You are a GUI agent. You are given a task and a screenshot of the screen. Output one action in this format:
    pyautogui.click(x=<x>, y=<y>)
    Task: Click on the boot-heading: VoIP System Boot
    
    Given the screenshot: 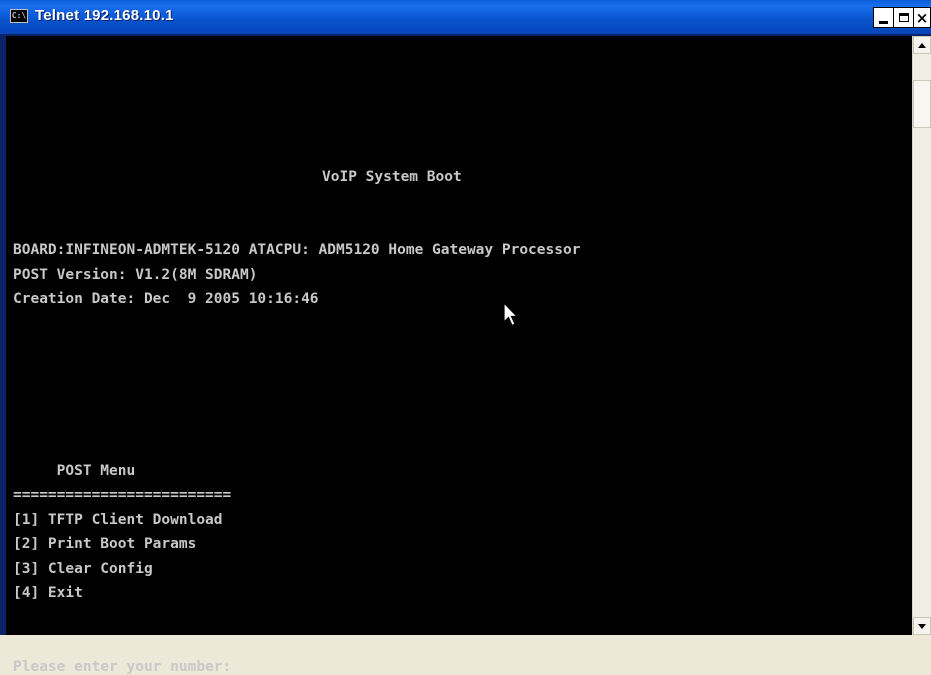 What is the action you would take?
    pyautogui.click(x=392, y=176)
    